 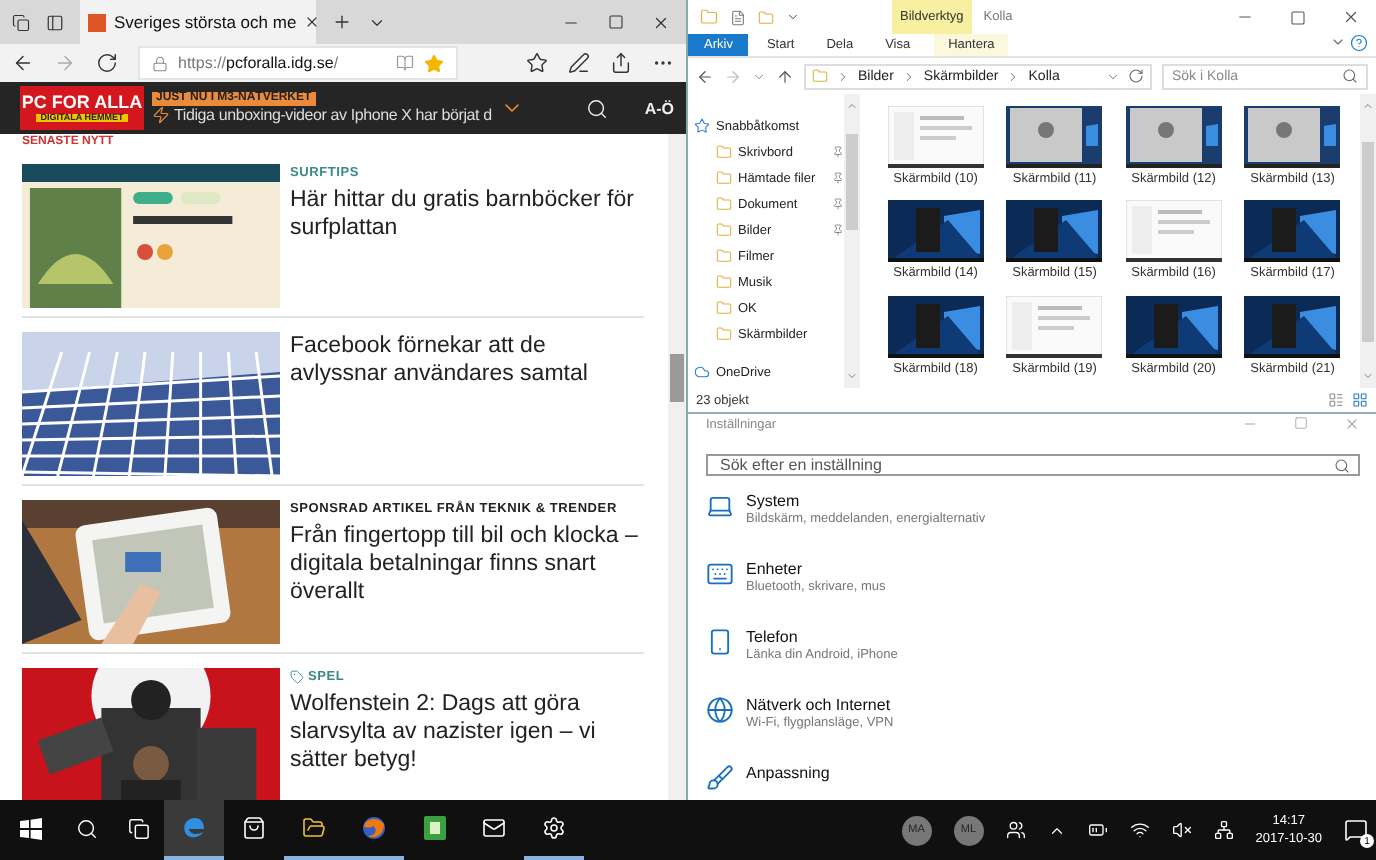 I want to click on e-logo-icon, so click(x=194, y=828).